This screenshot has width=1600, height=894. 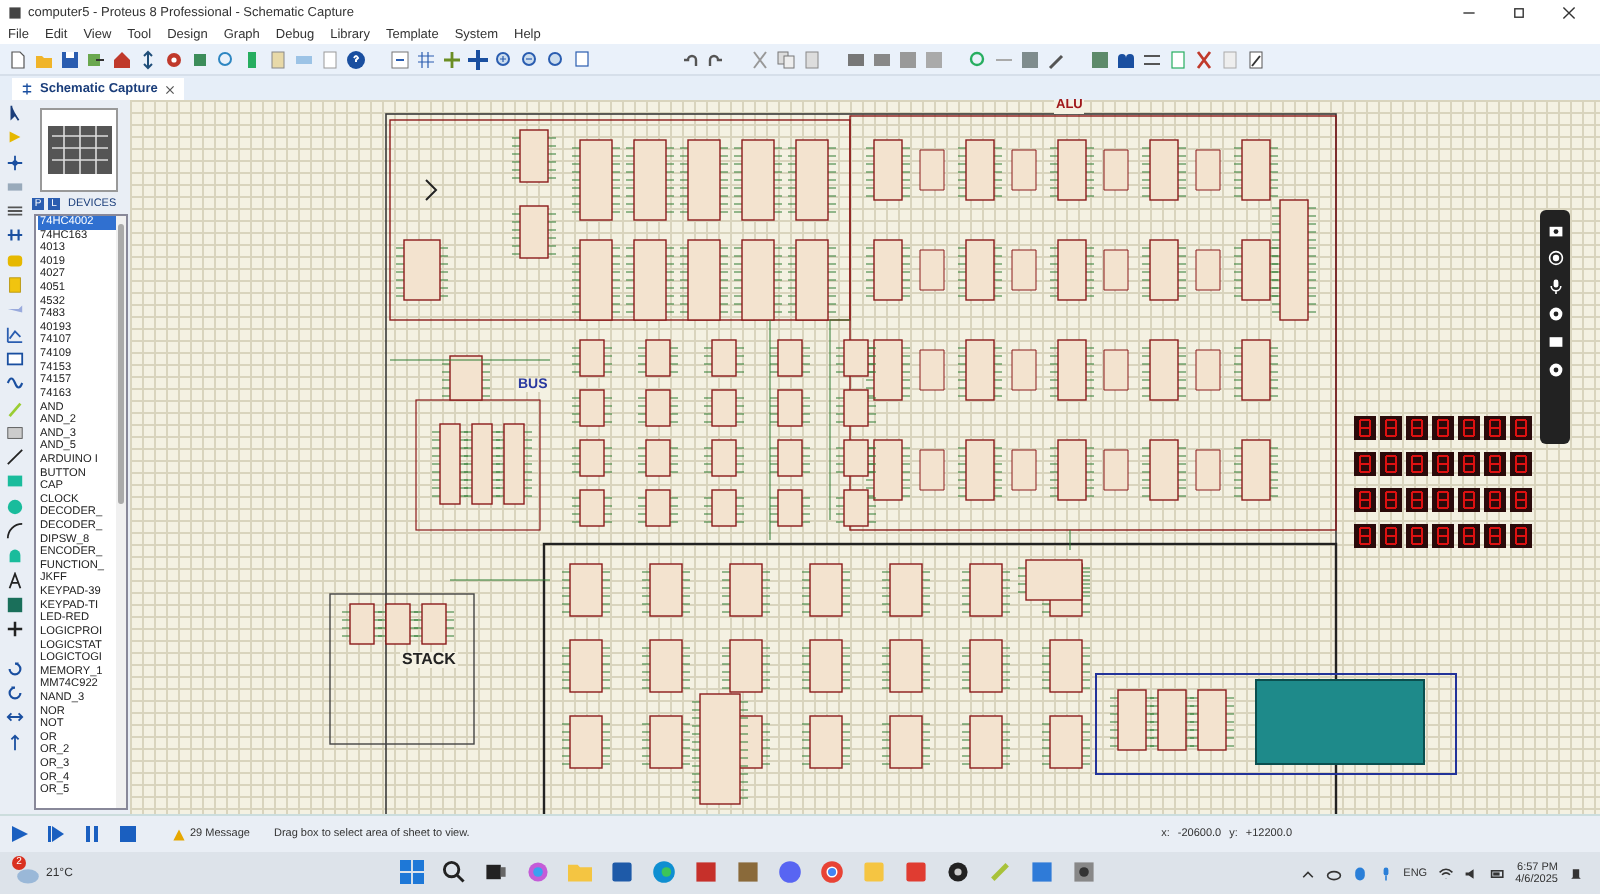 What do you see at coordinates (582, 59) in the screenshot?
I see `zoom-area-icon` at bounding box center [582, 59].